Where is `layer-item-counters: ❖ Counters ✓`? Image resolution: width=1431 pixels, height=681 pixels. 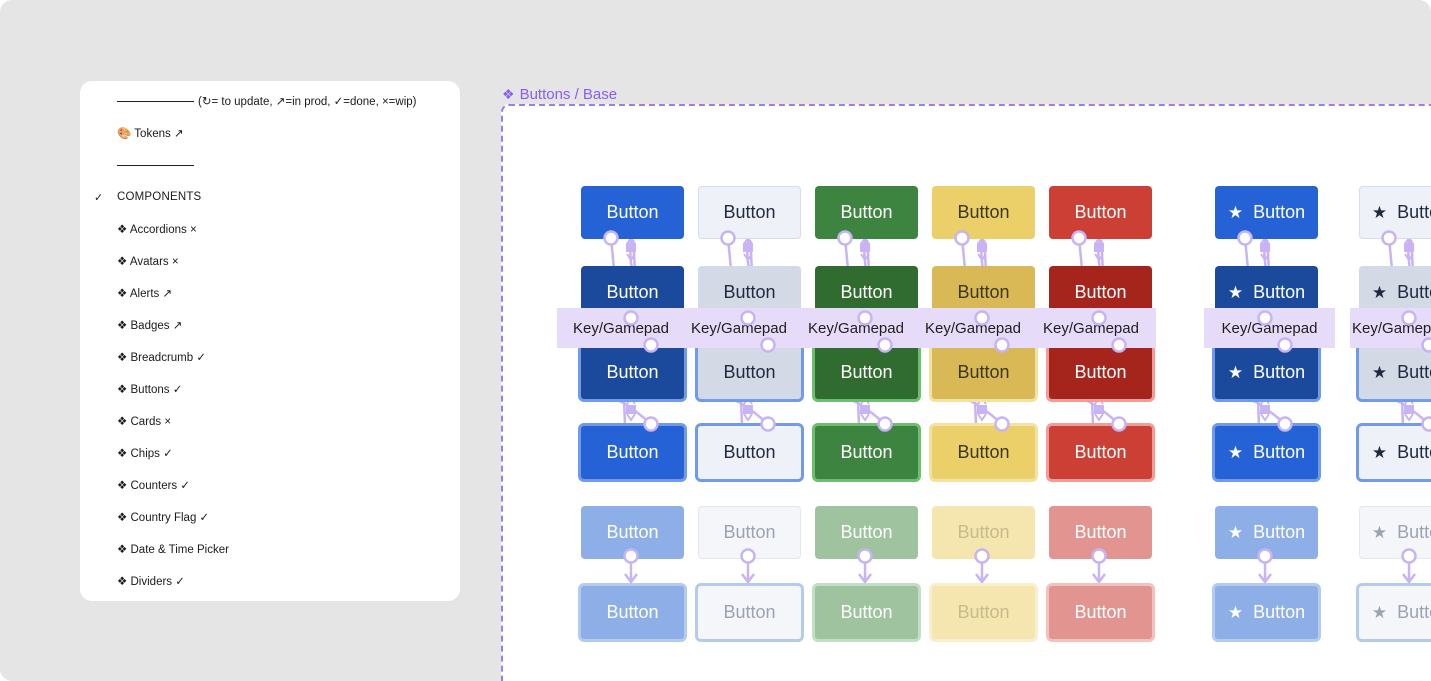
layer-item-counters: ❖ Counters ✓ is located at coordinates (270, 485).